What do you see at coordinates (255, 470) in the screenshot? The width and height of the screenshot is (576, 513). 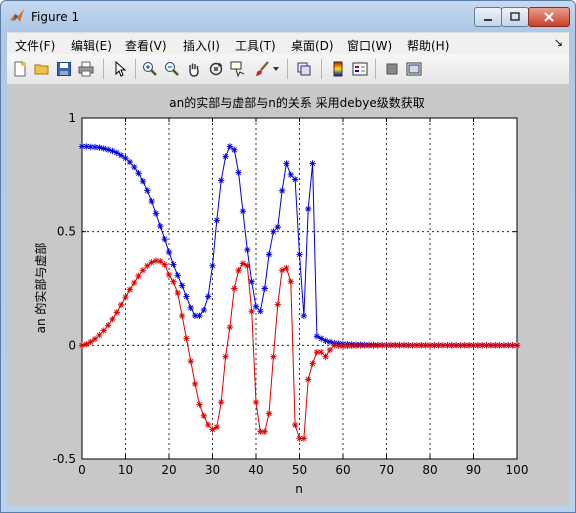 I see `x-tick-label: 40` at bounding box center [255, 470].